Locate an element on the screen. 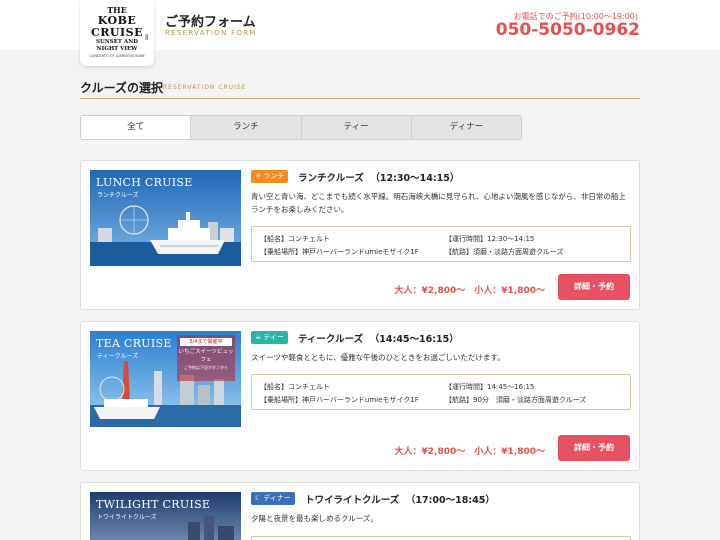  lunch-boarding: 【乗船場所】神戸ハーバーランドumieモザイク1F is located at coordinates (339, 252).